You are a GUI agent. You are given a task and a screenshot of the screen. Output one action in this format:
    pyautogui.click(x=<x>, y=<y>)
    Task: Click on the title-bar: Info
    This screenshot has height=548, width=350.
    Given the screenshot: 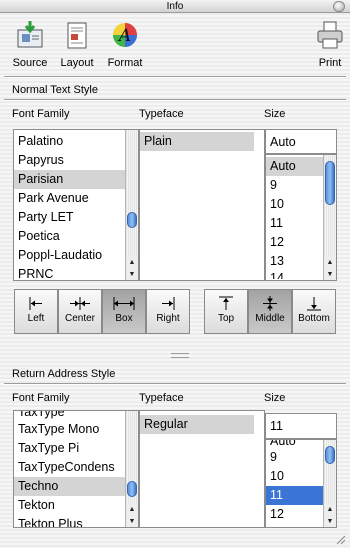 What is the action you would take?
    pyautogui.click(x=175, y=6)
    